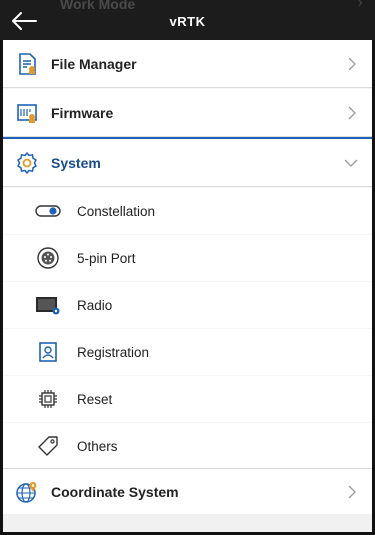 This screenshot has height=535, width=375. What do you see at coordinates (48, 399) in the screenshot?
I see `chip-icon` at bounding box center [48, 399].